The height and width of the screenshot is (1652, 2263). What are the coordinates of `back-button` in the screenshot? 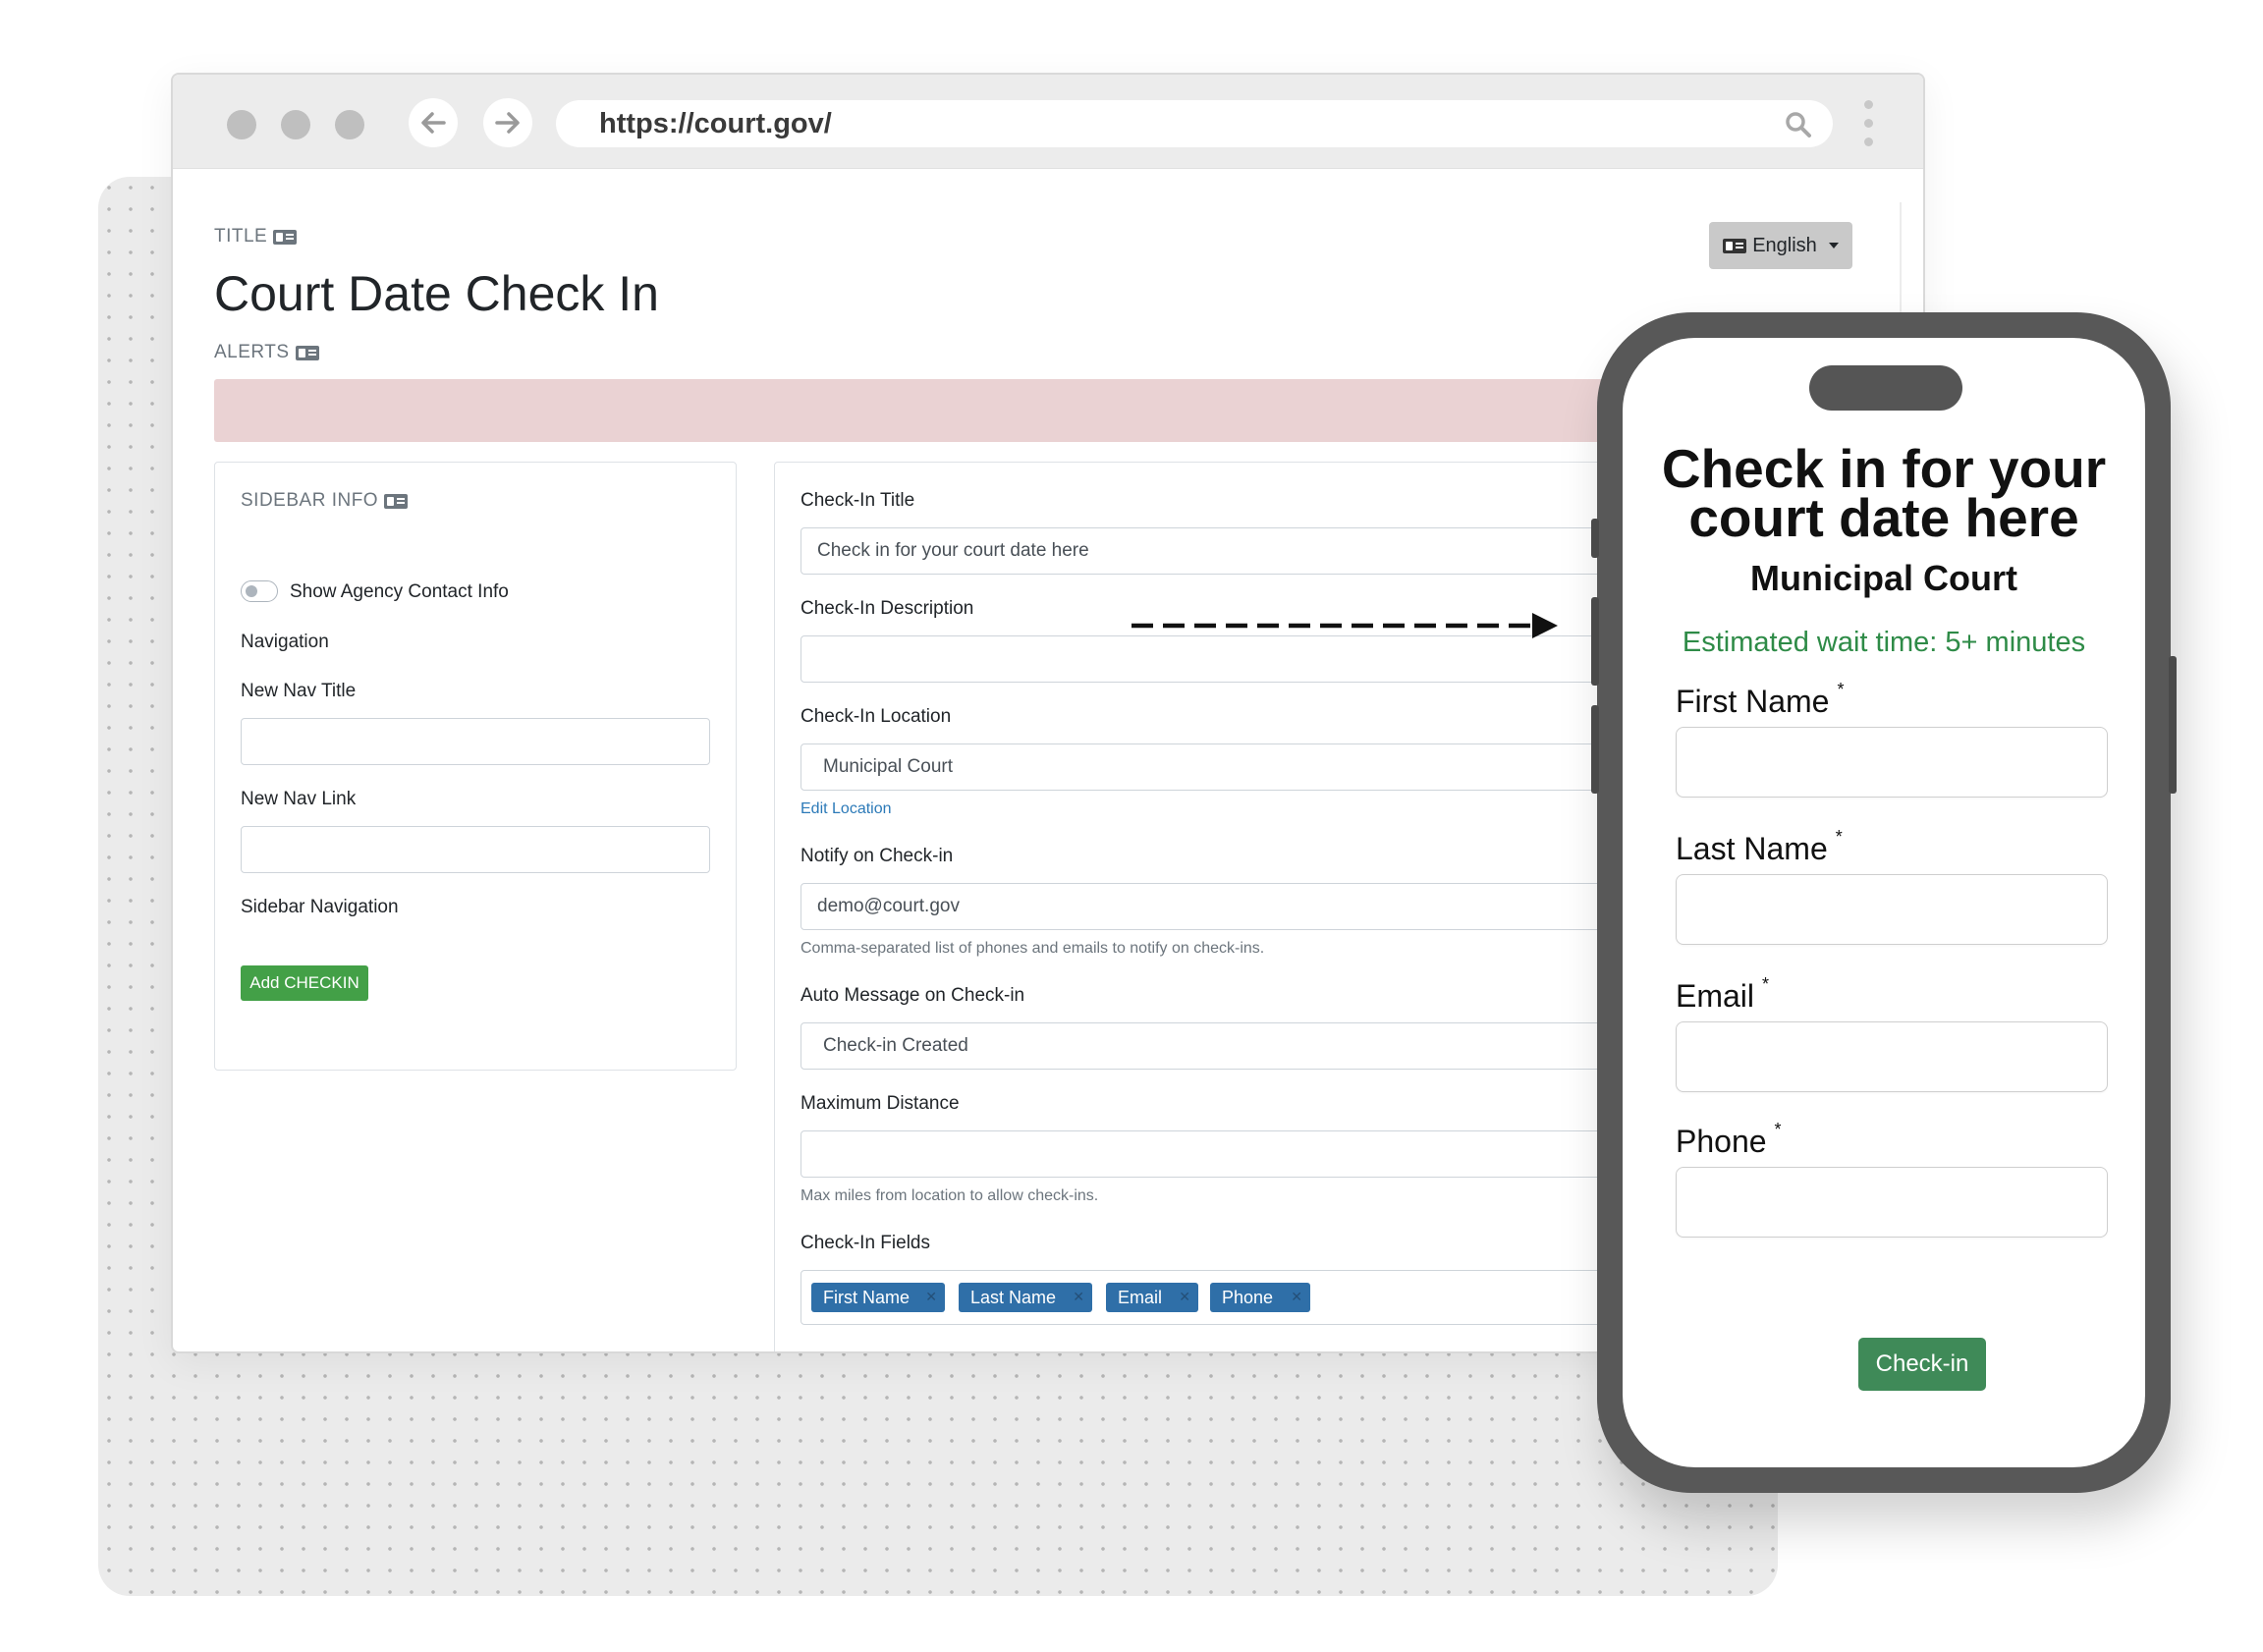 It's located at (433, 122).